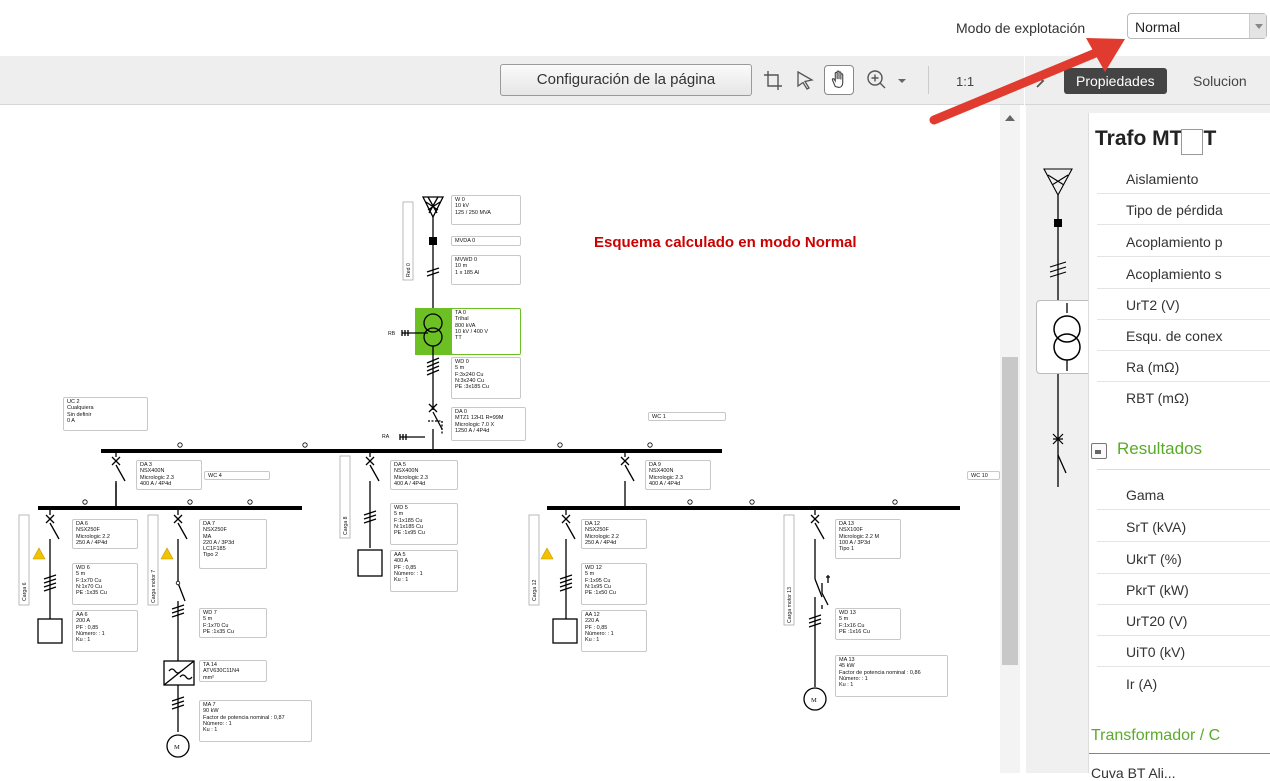  I want to click on label-wd5: WD 55 m F:1x185 Cu N:1x185 Cu PE :1x95 Cu, so click(424, 524).